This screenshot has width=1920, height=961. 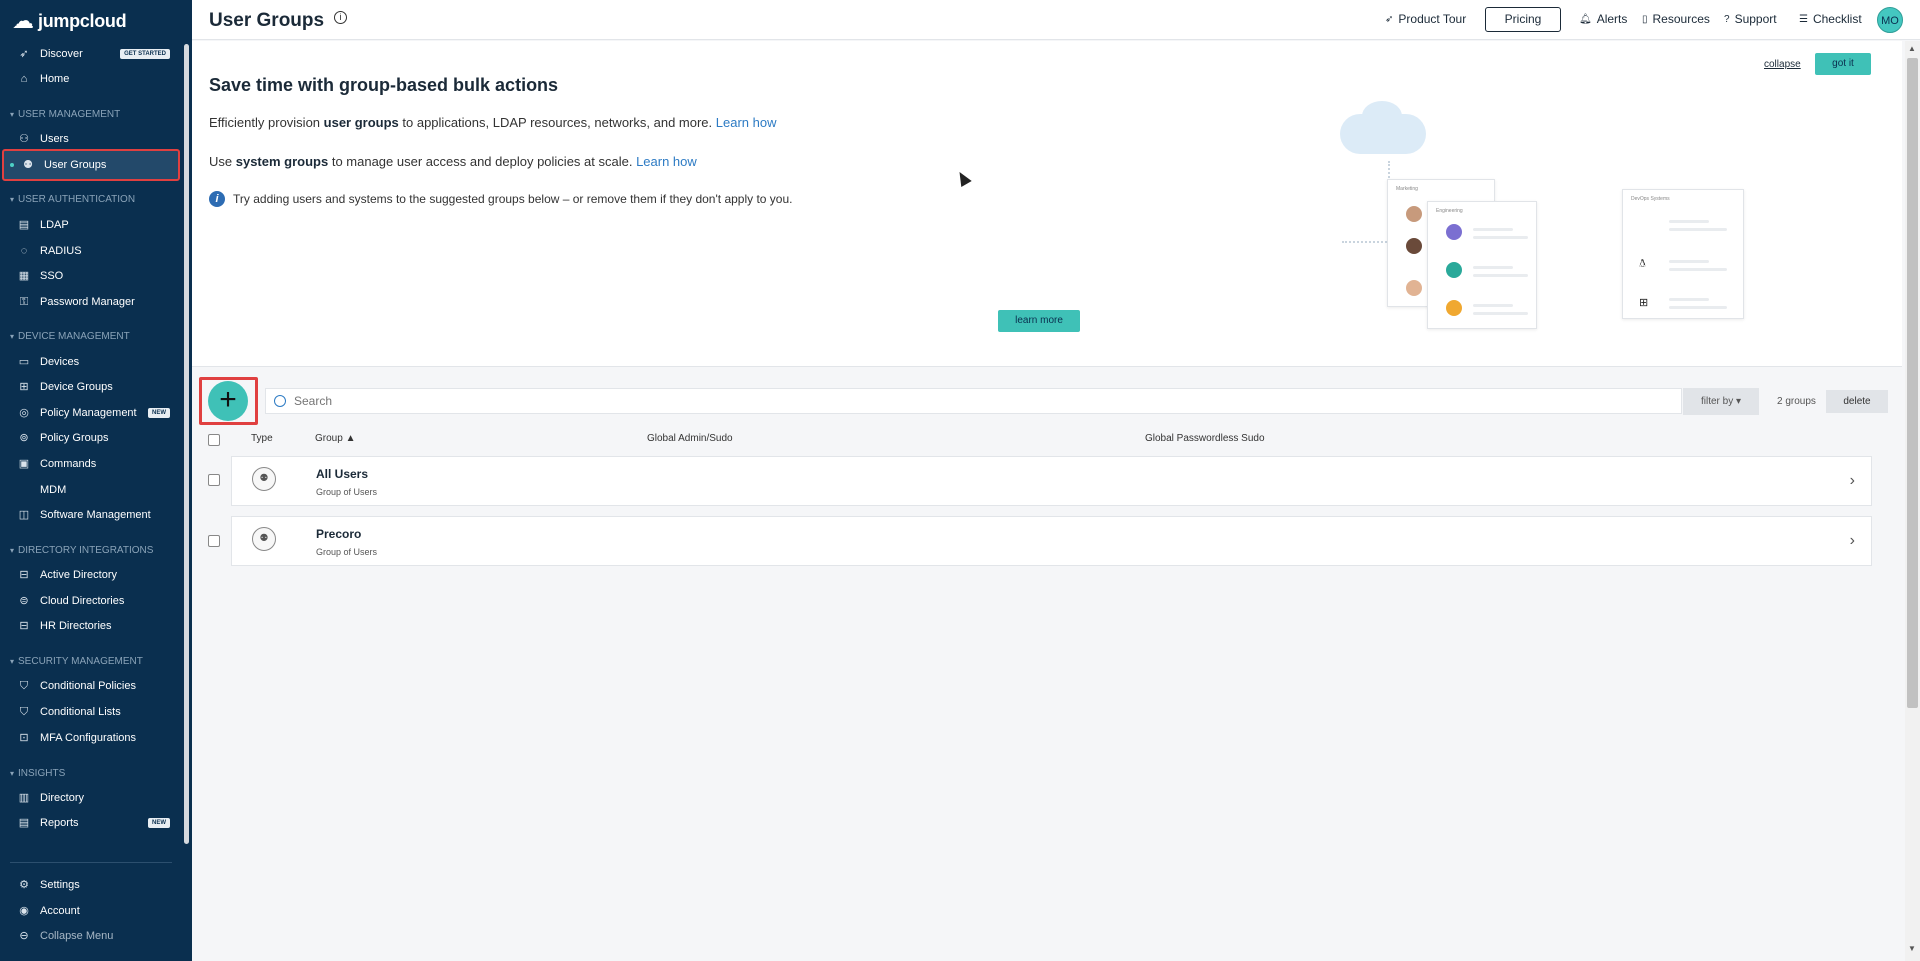 What do you see at coordinates (24, 387) in the screenshot?
I see `device-groups-icon: ⊞` at bounding box center [24, 387].